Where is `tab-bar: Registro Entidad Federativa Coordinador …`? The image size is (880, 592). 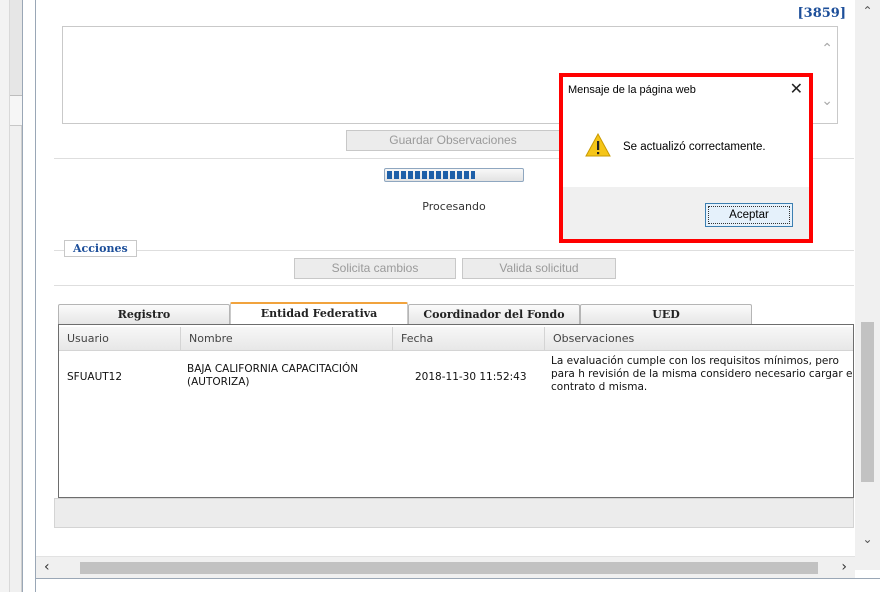 tab-bar: Registro Entidad Federativa Coordinador … is located at coordinates (456, 313).